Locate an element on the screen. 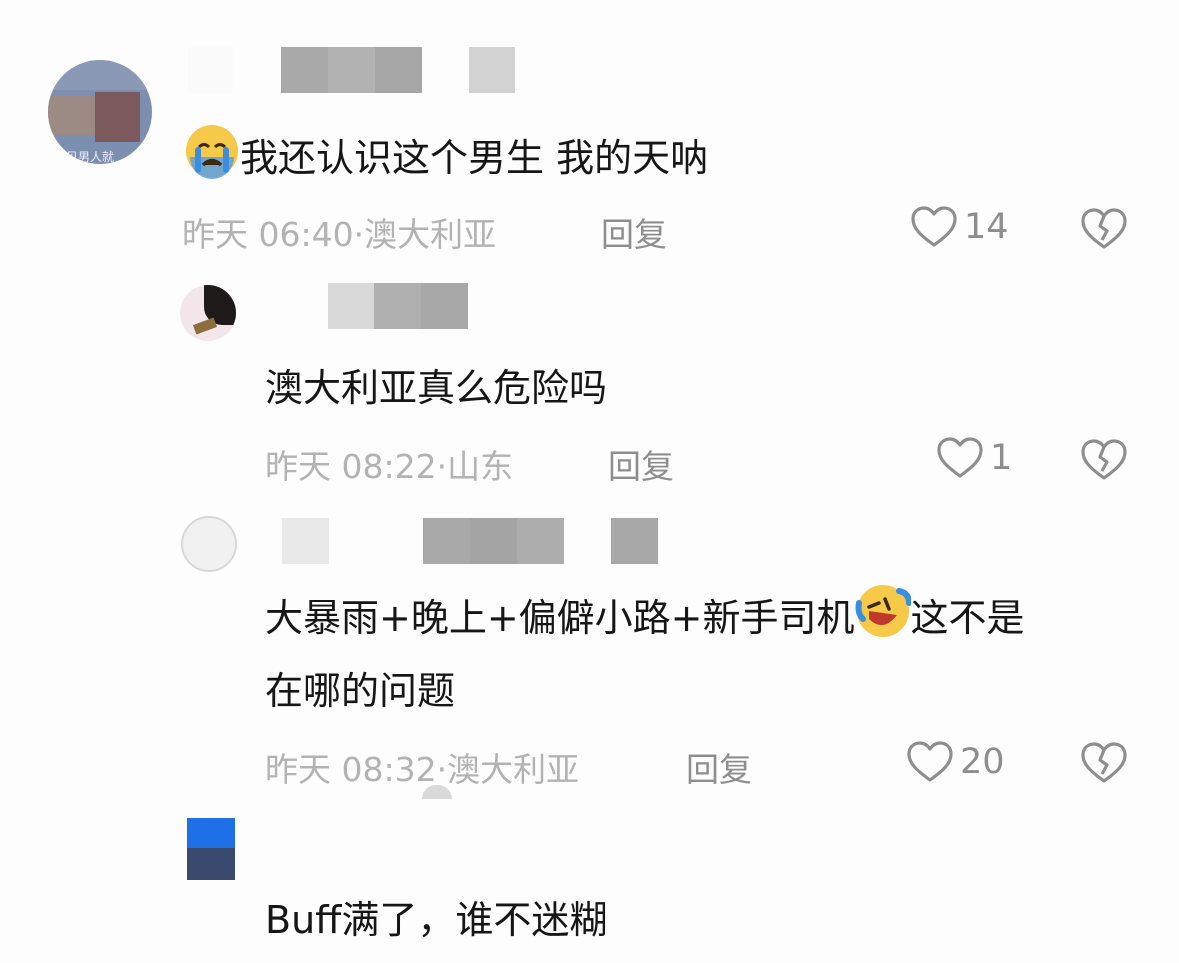  comment-text: 大暴雨+晚上+偏僻小路+新手司机 这不是 is located at coordinates (645, 622).